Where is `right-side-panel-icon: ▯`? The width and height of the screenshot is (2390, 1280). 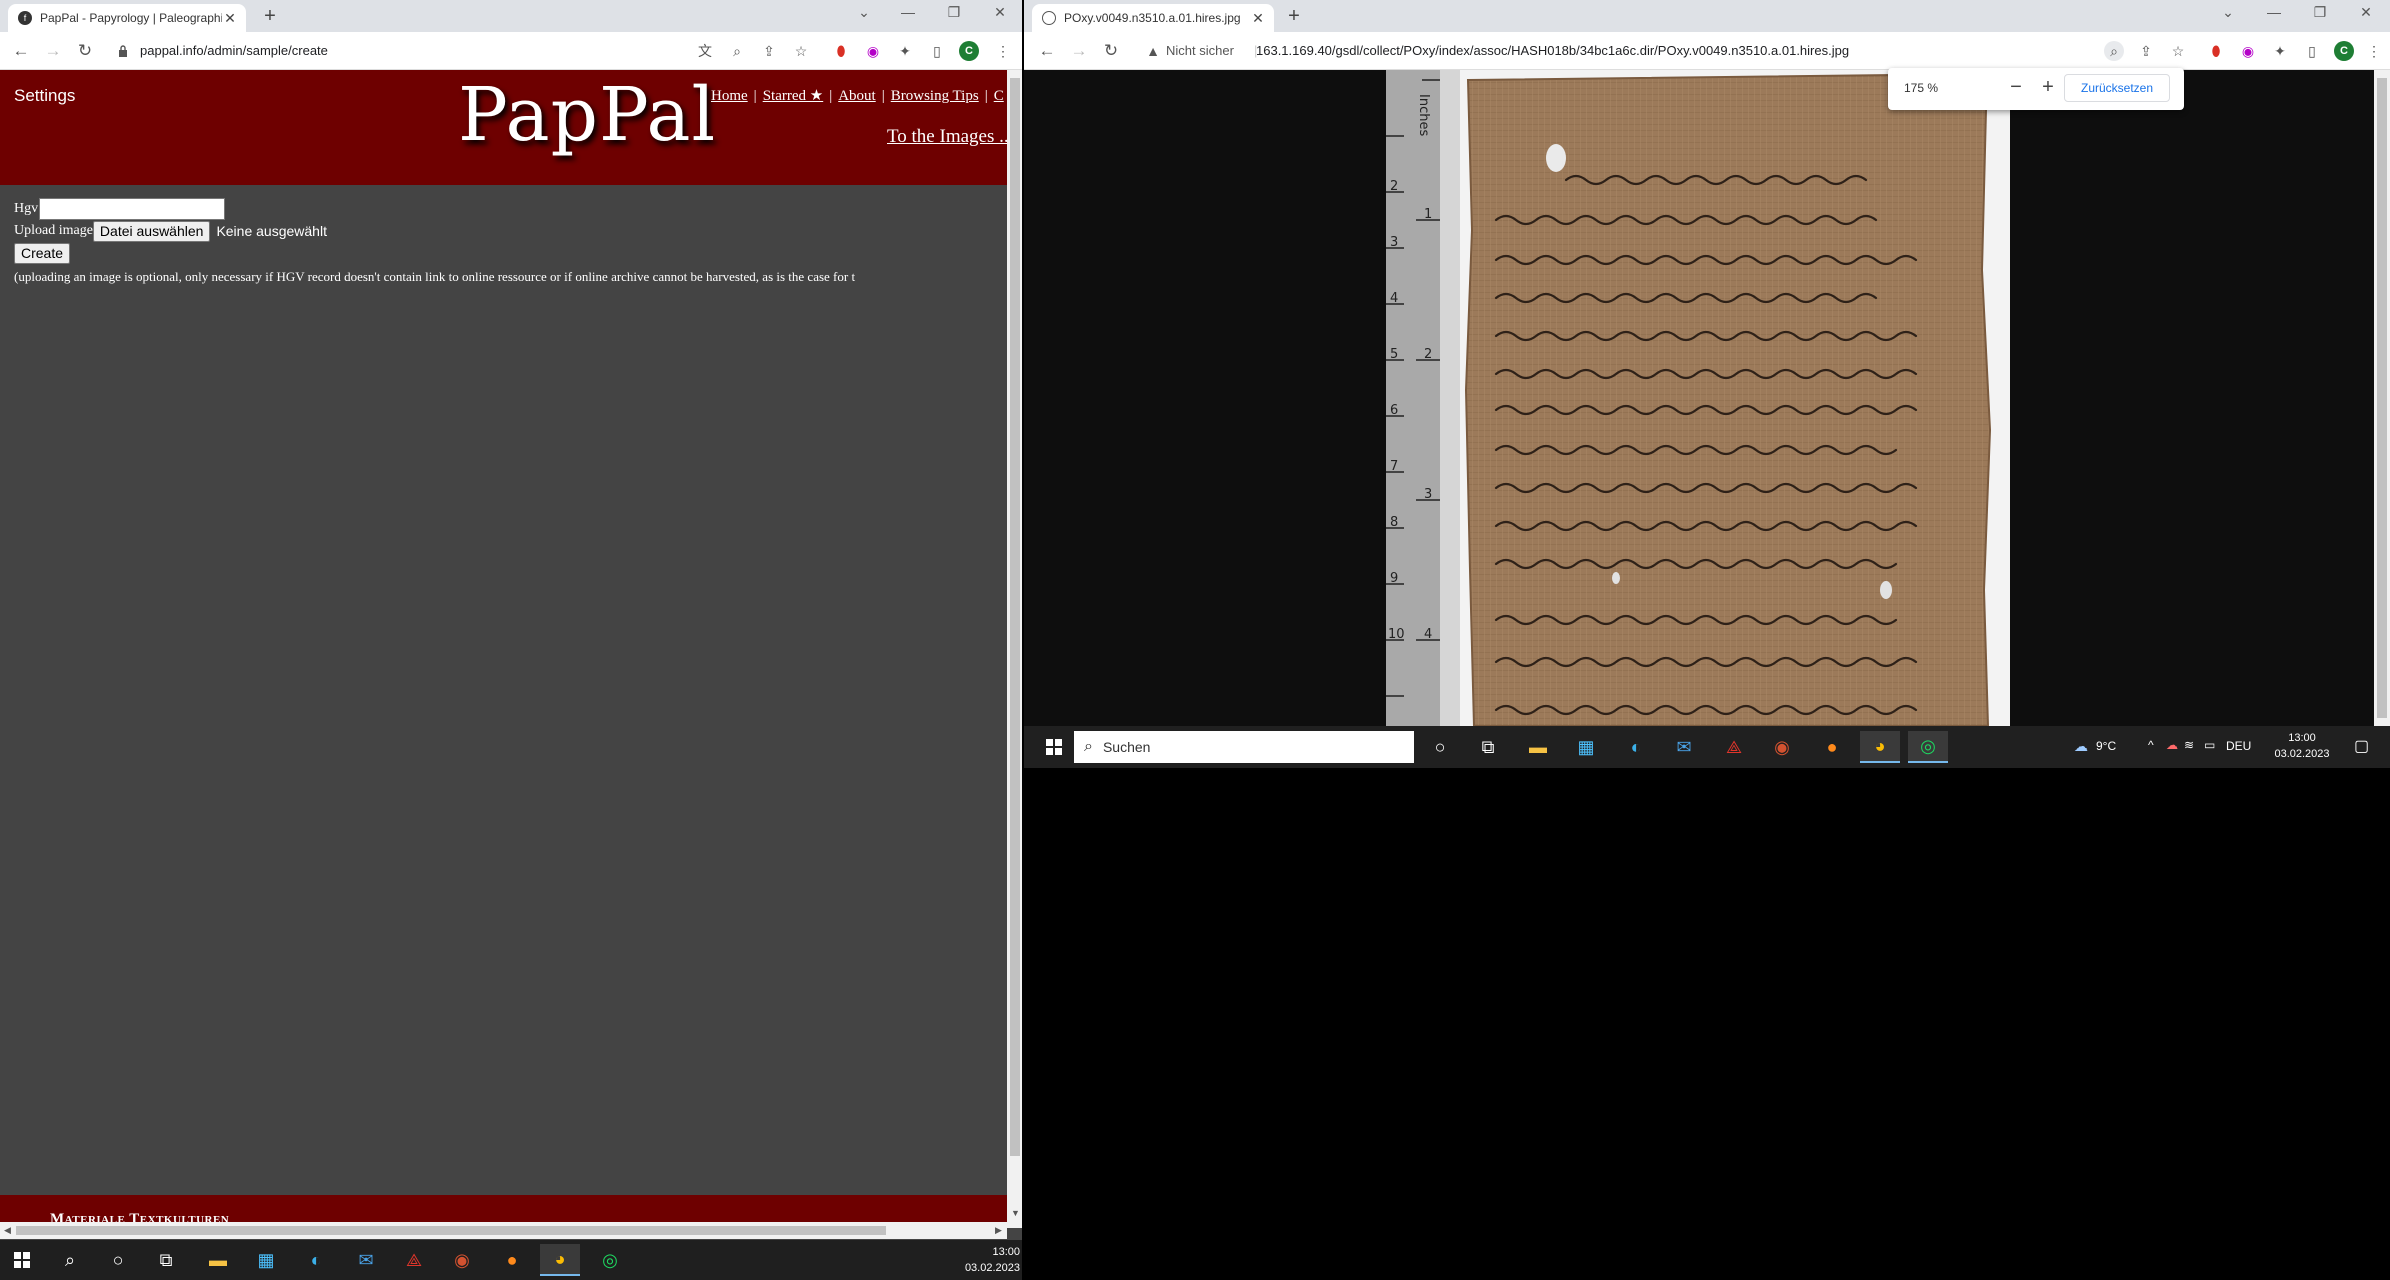 right-side-panel-icon: ▯ is located at coordinates (2312, 51).